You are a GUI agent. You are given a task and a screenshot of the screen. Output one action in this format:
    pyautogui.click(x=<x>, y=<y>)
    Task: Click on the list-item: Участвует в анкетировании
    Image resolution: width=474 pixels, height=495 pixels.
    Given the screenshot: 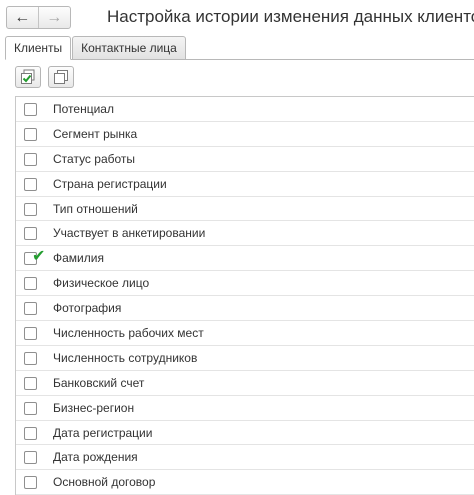 What is the action you would take?
    pyautogui.click(x=245, y=234)
    